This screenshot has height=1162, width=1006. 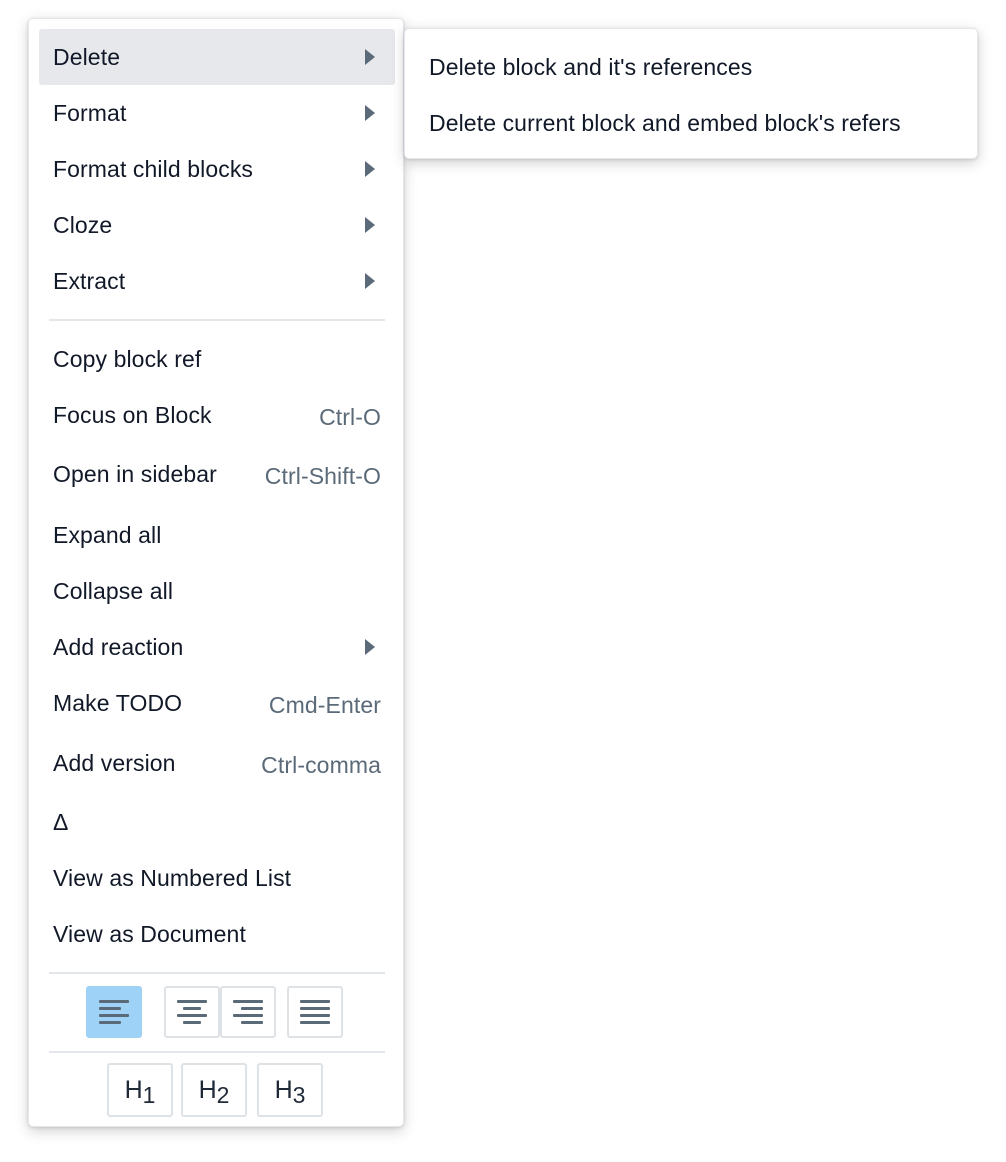 What do you see at coordinates (324, 704) in the screenshot?
I see `shortcut-hint: Cmd-Enter` at bounding box center [324, 704].